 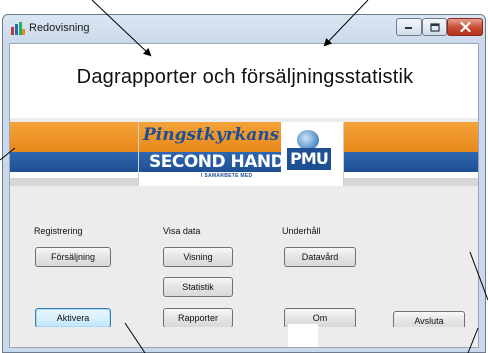 I want to click on maximize-button, so click(x=434, y=27).